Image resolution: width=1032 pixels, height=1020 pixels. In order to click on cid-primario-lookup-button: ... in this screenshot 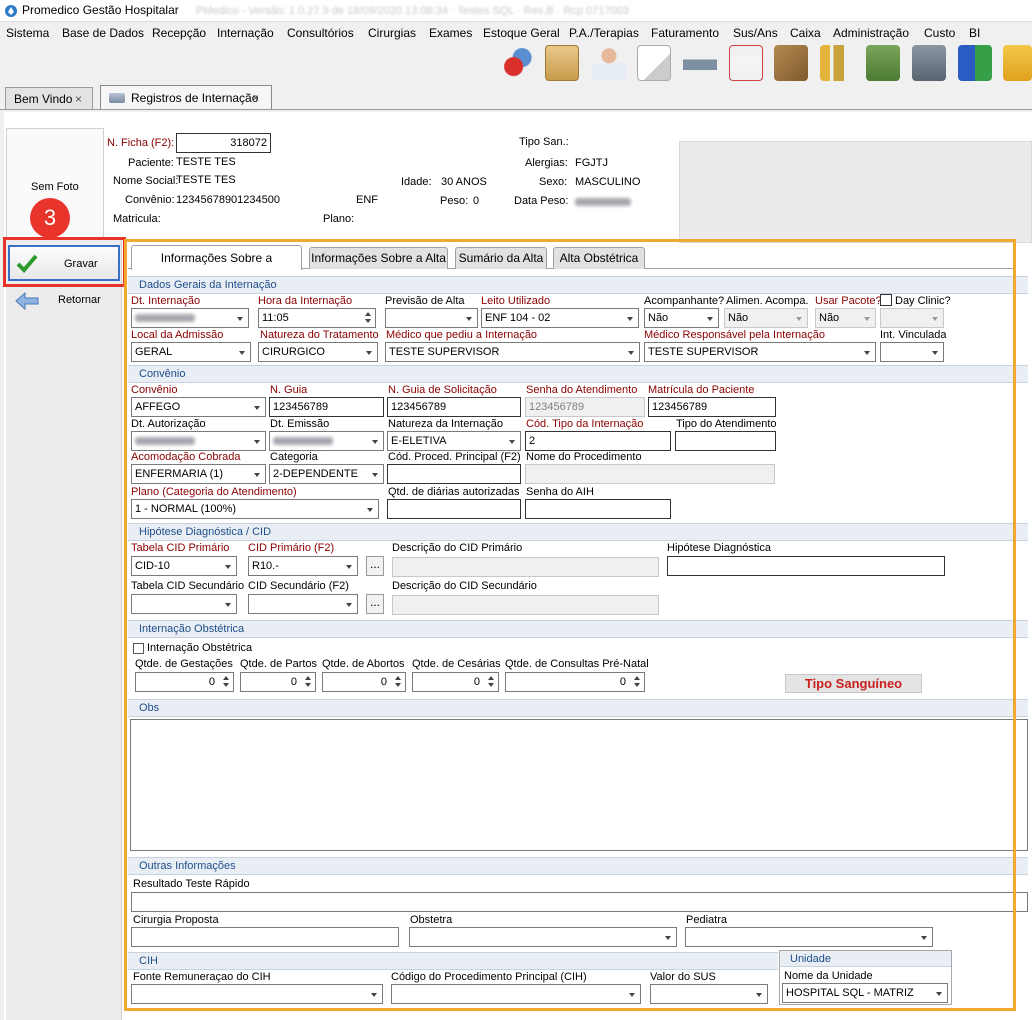, I will do `click(375, 566)`.